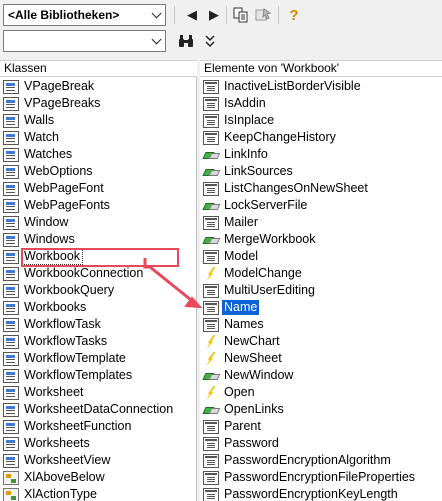 The height and width of the screenshot is (501, 442). What do you see at coordinates (98, 324) in the screenshot?
I see `class-list-item: WorkflowTask` at bounding box center [98, 324].